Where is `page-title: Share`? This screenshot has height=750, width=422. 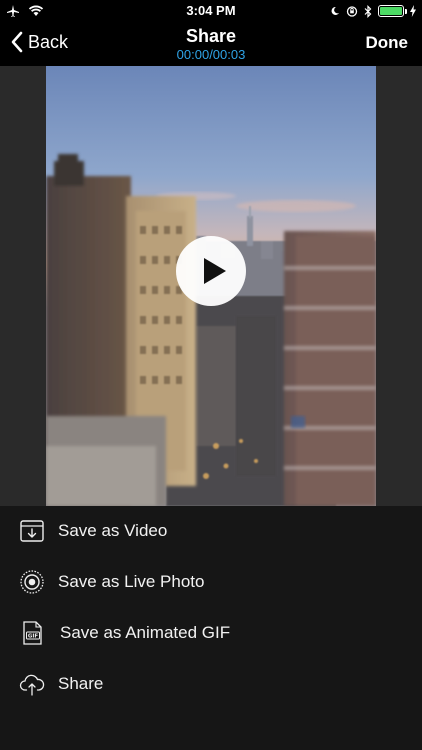 page-title: Share is located at coordinates (211, 36).